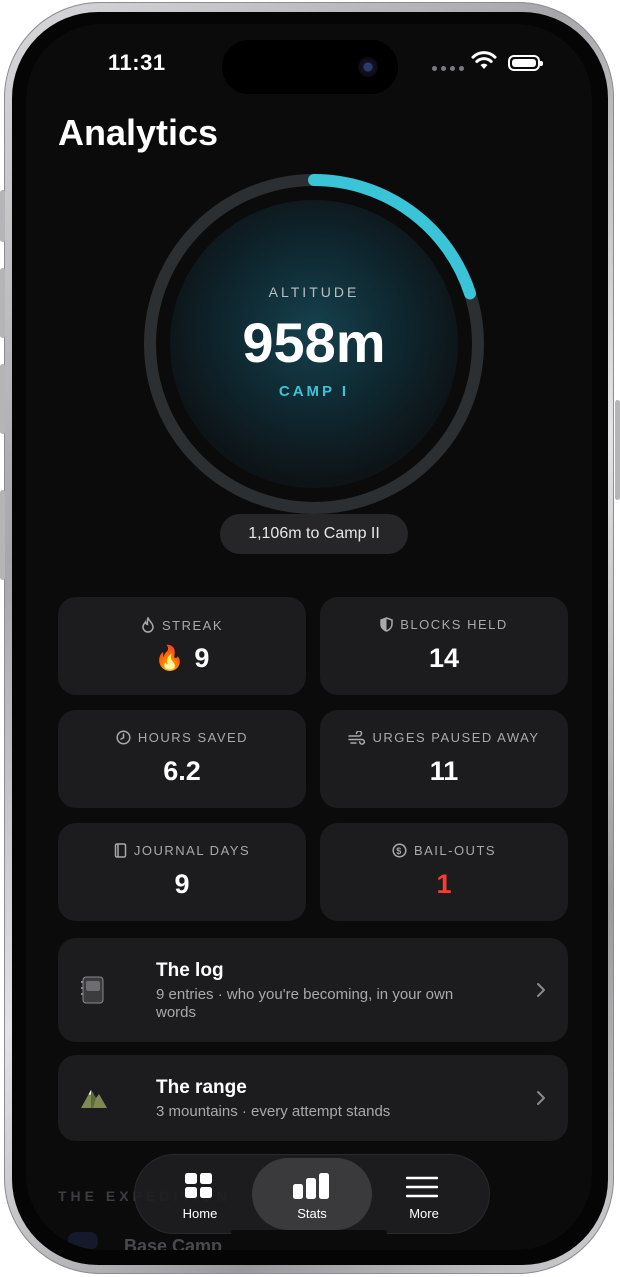 Image resolution: width=620 pixels, height=1277 pixels. I want to click on camera-icon, so click(368, 67).